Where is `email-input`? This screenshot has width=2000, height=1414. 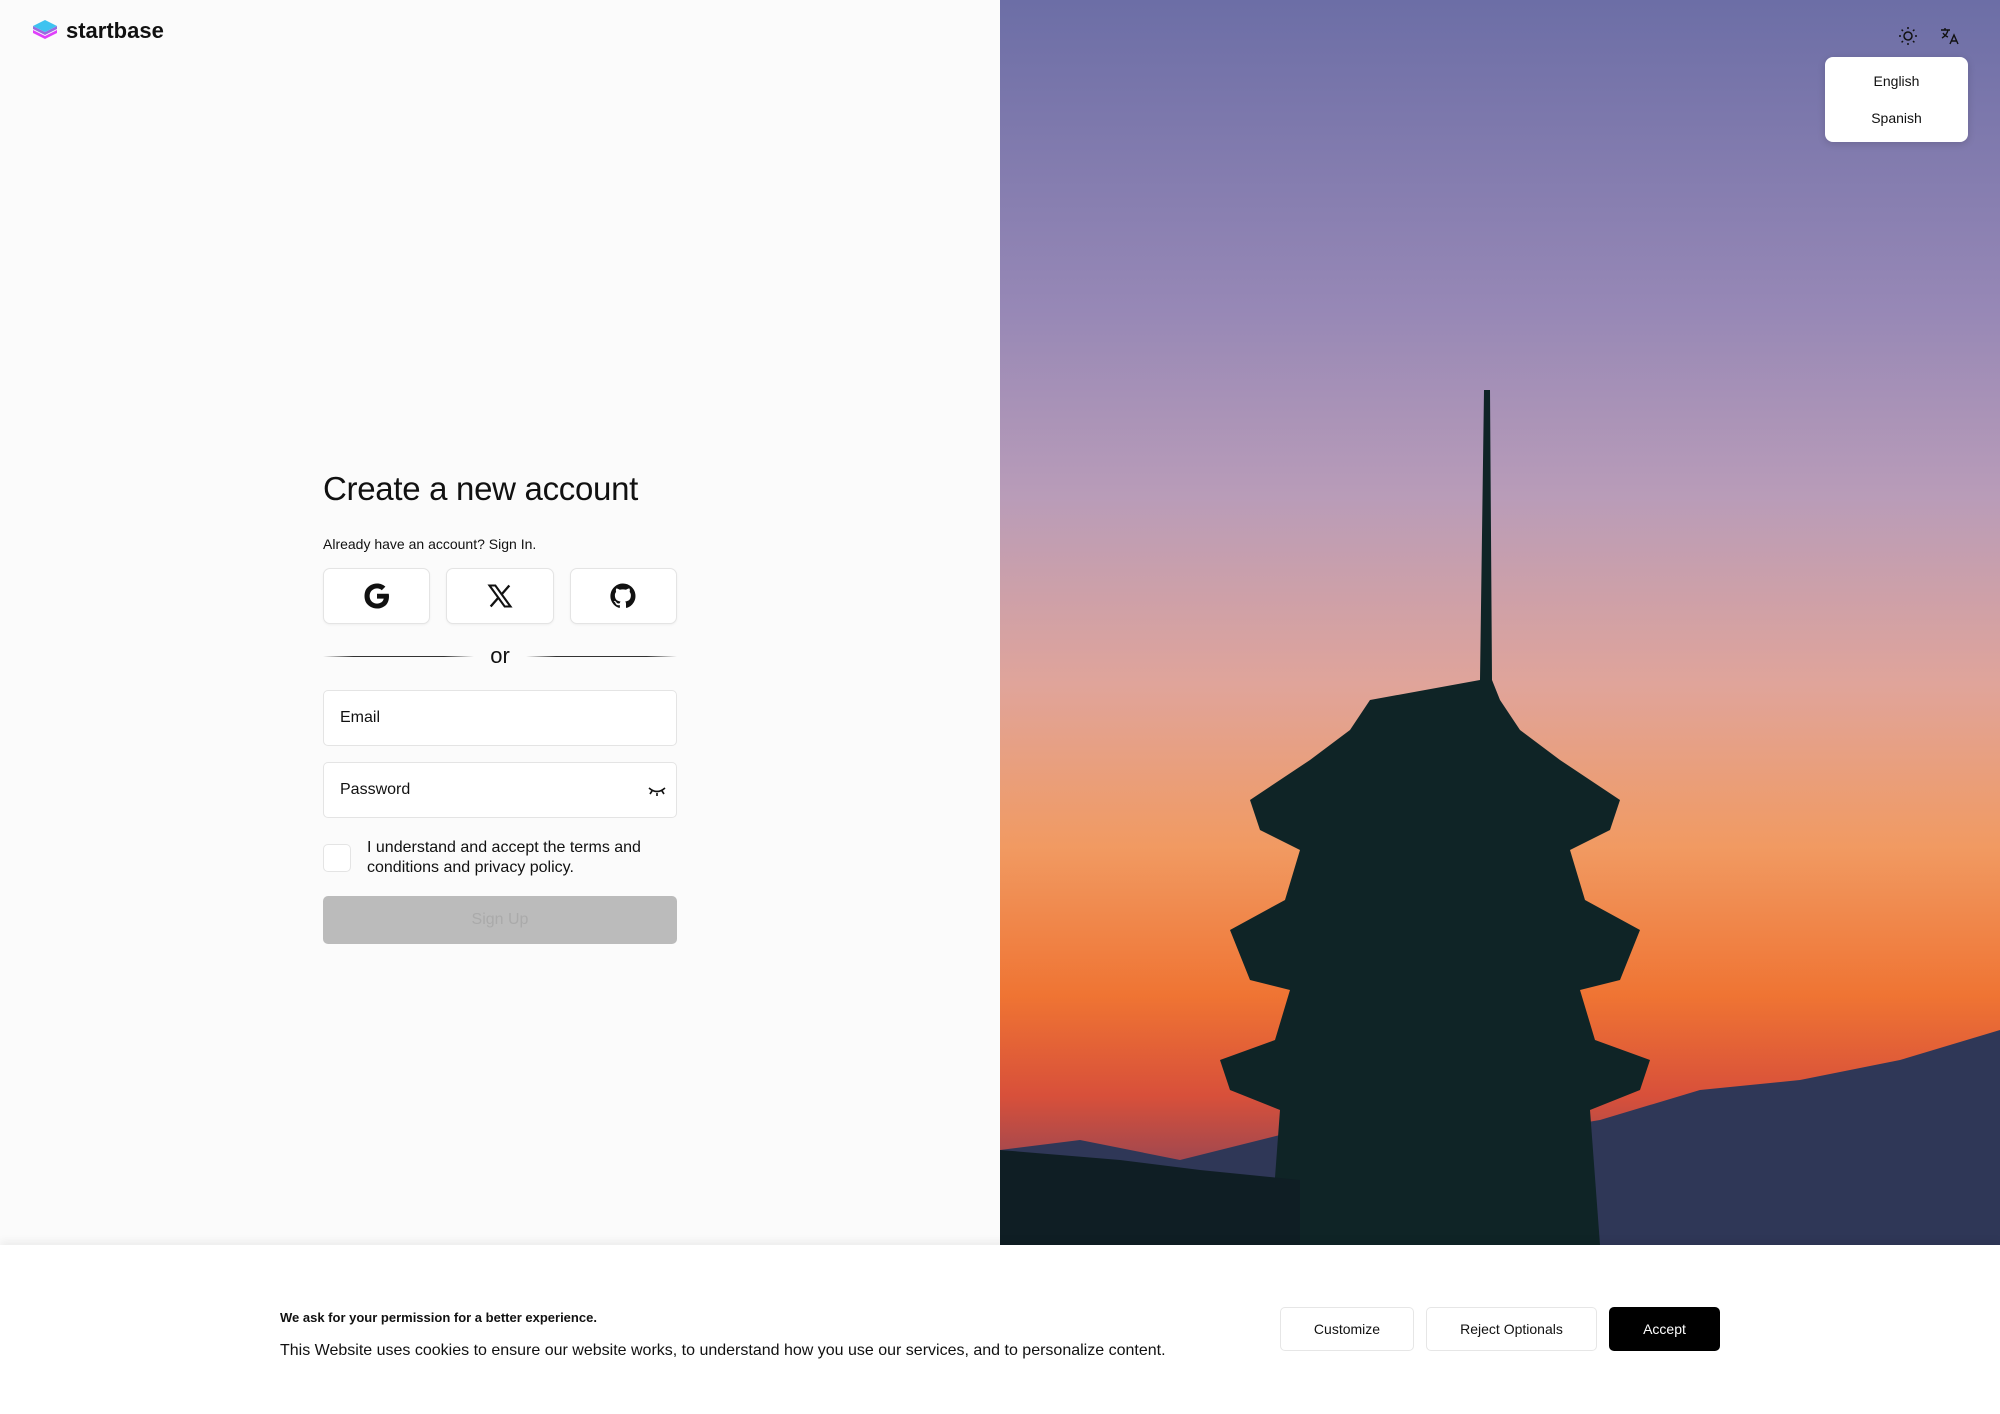
email-input is located at coordinates (508, 718).